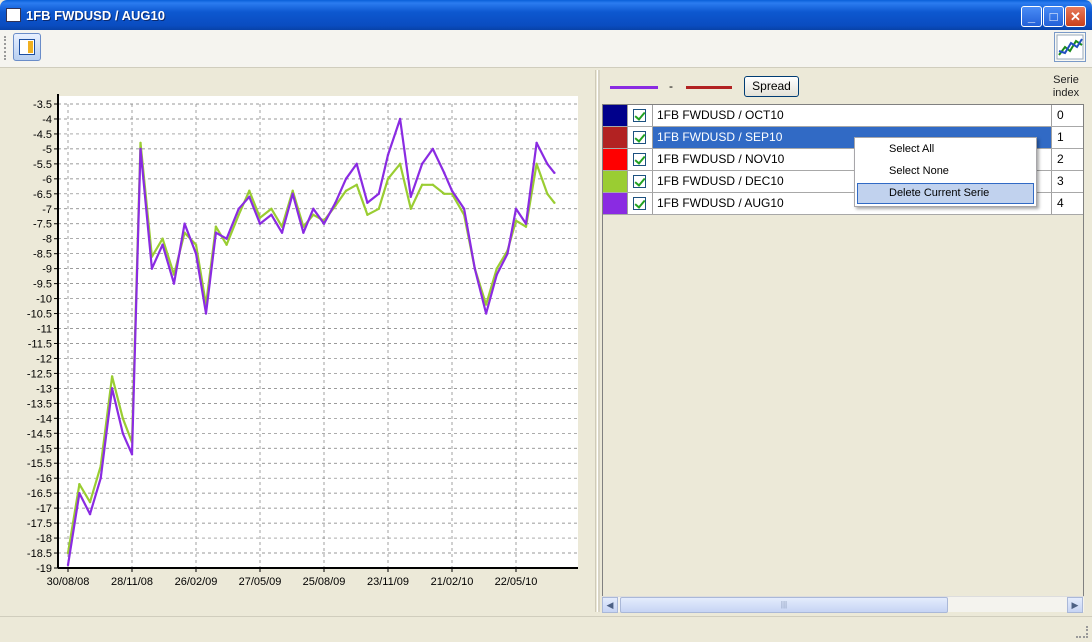 The height and width of the screenshot is (642, 1092). Describe the element at coordinates (1060, 115) in the screenshot. I see `series-index: 0` at that location.